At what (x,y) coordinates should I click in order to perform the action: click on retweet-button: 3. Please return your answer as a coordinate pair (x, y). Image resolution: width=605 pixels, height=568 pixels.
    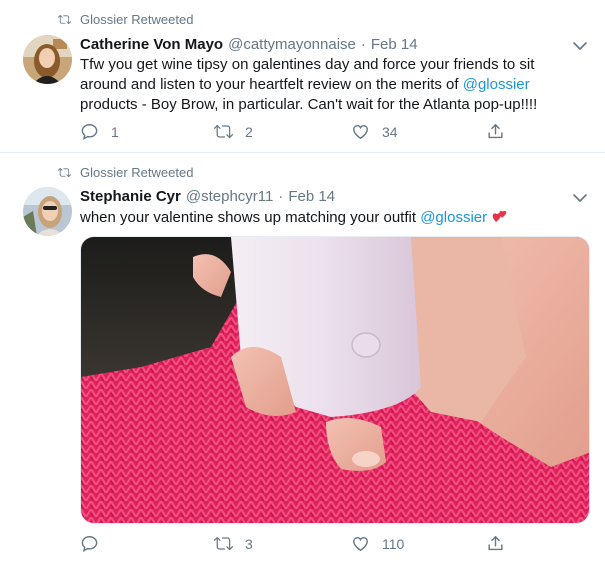
    Looking at the image, I should click on (233, 543).